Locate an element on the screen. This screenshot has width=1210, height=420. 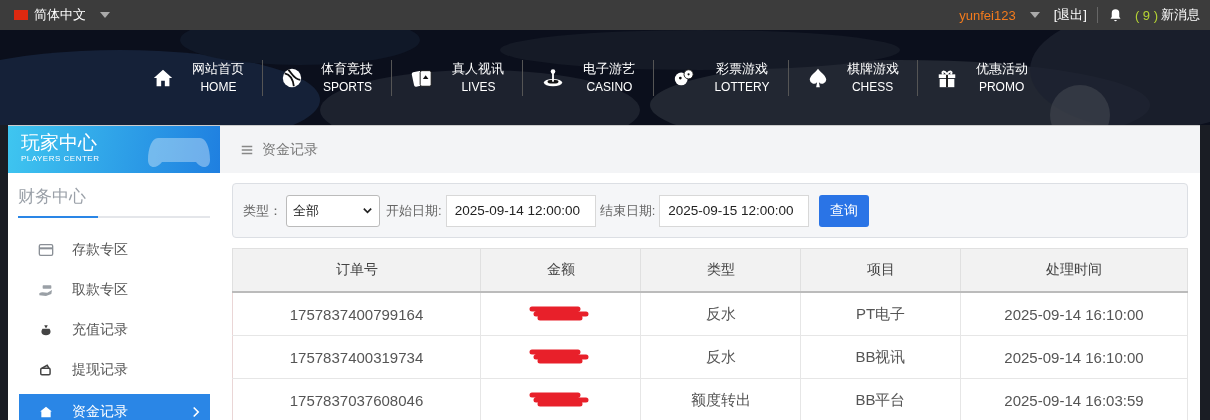
column-header: 项目 is located at coordinates (880, 270).